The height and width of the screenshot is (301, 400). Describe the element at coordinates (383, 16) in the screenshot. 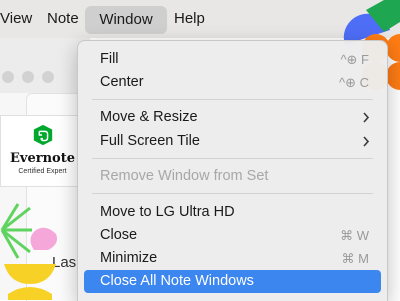

I see `green-diamond-decoration` at that location.